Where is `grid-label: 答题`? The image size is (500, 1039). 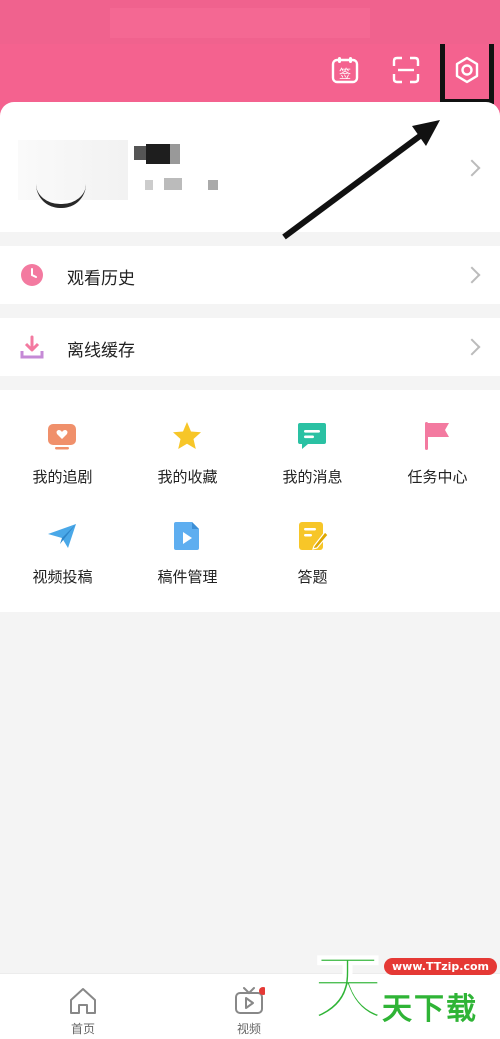
grid-label: 答题 is located at coordinates (312, 577).